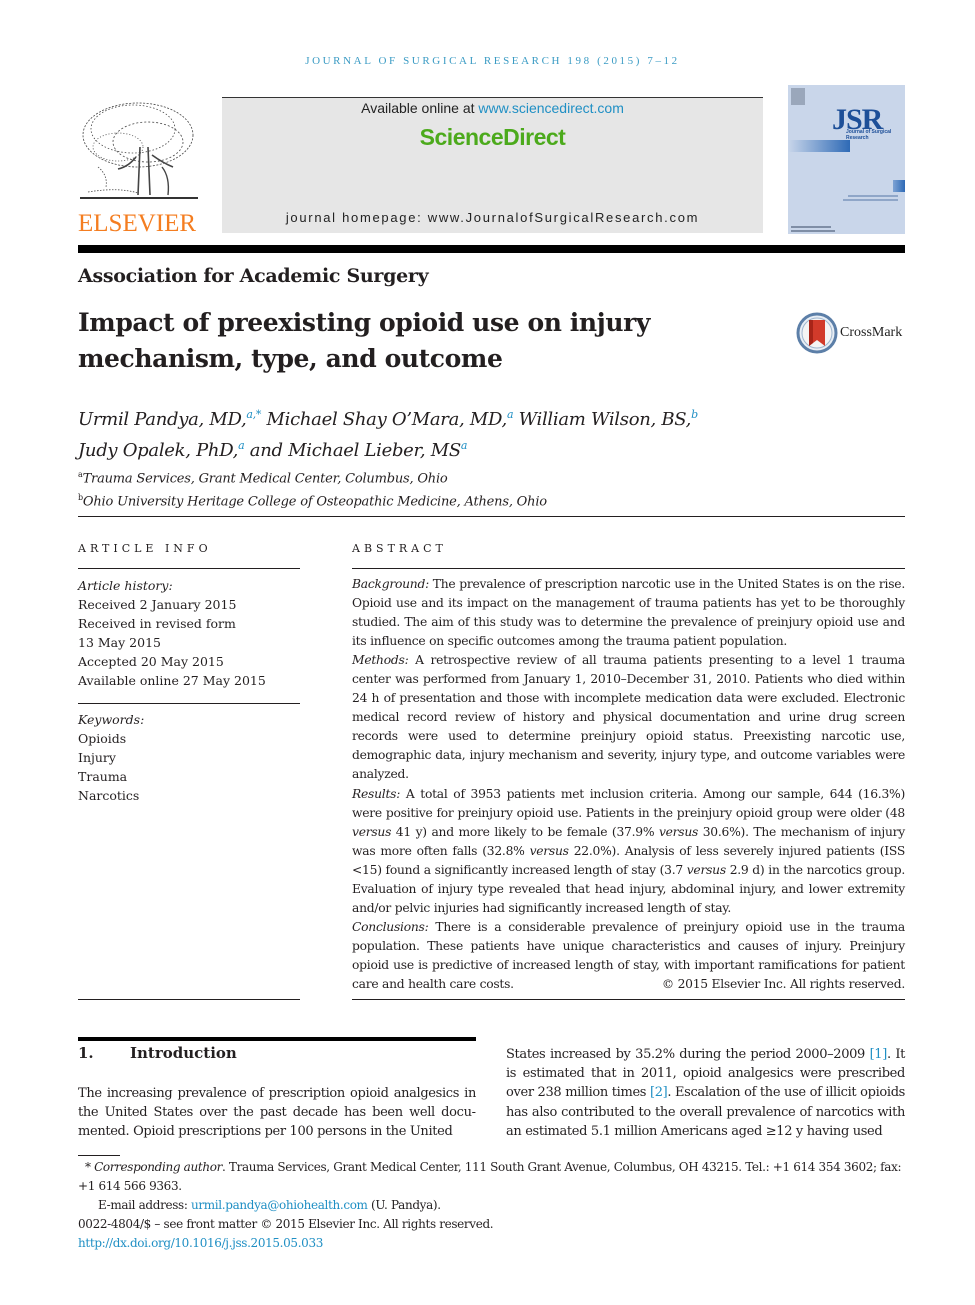 The image size is (975, 1305). I want to click on abstract-divider, so click(628, 568).